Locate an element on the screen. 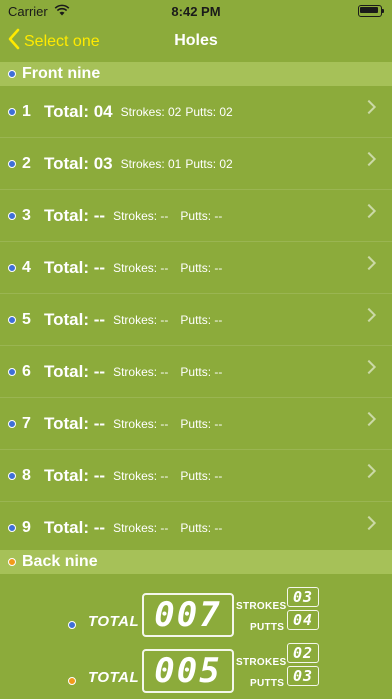 The image size is (392, 699). hole-number: 2 is located at coordinates (26, 163).